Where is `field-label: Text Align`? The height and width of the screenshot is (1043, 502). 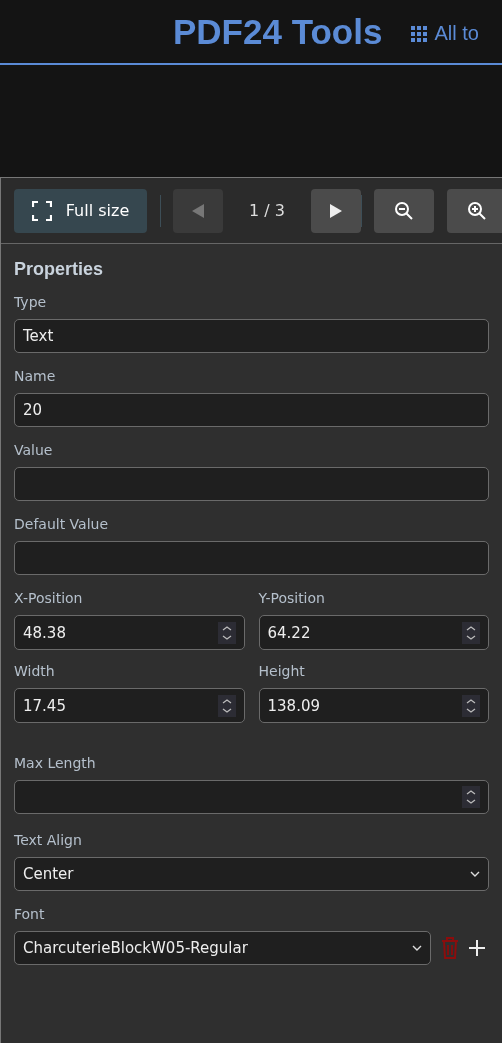 field-label: Text Align is located at coordinates (48, 840).